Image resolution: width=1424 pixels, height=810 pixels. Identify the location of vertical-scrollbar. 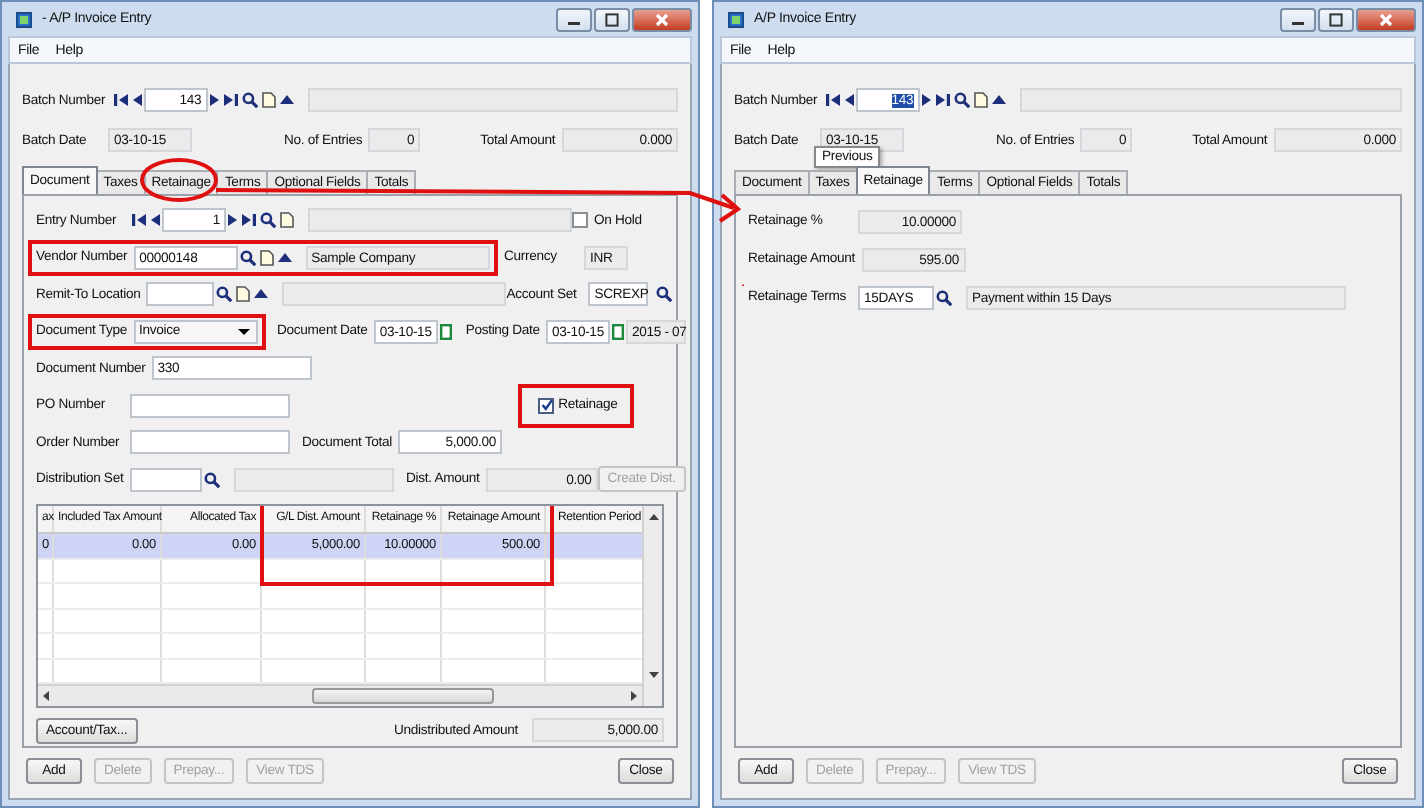
(652, 606).